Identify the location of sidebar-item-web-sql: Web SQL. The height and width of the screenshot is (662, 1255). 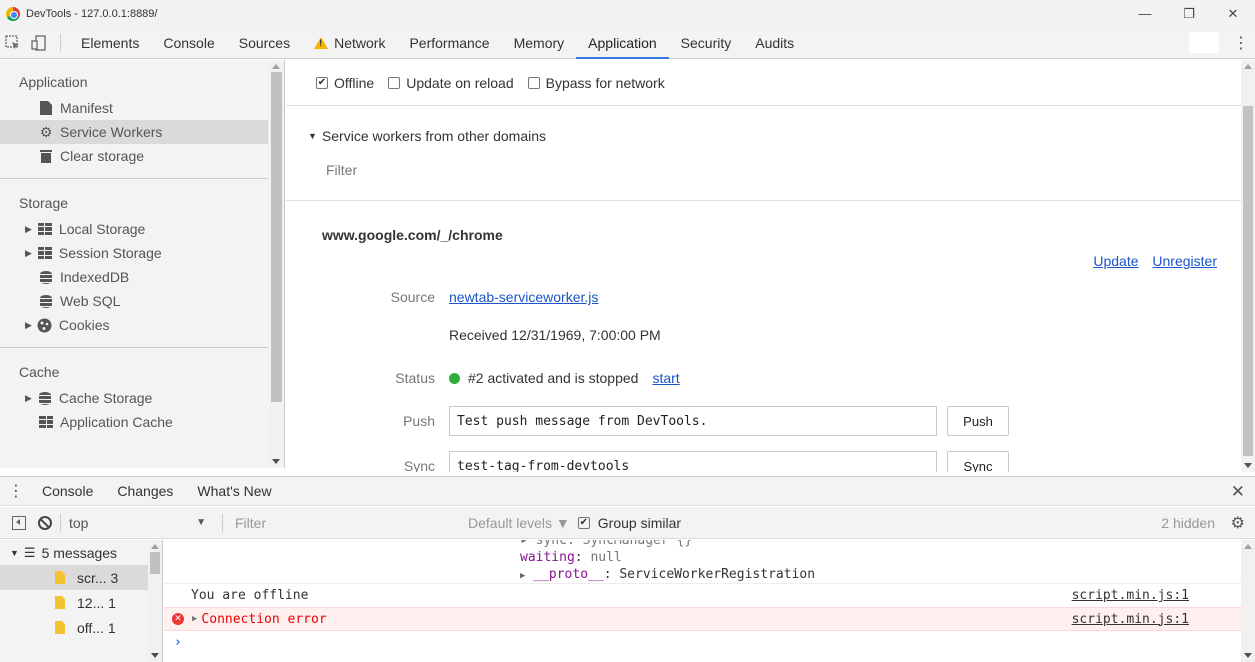
(134, 301).